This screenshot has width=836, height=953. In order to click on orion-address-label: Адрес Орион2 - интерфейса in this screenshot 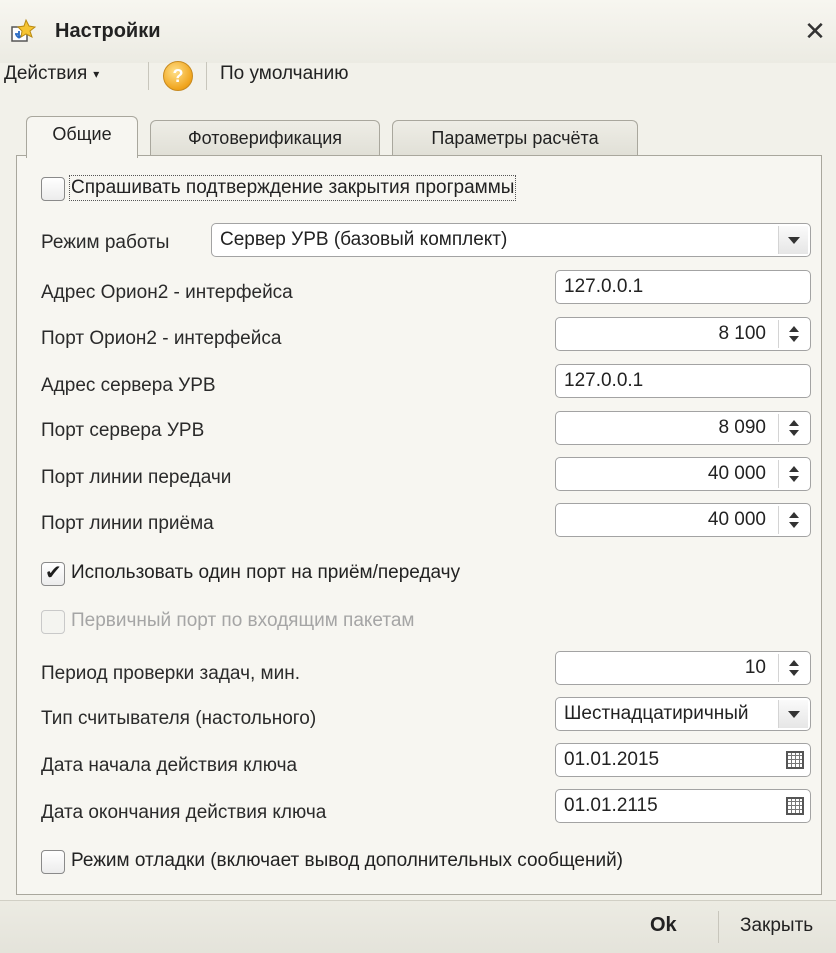, I will do `click(167, 292)`.